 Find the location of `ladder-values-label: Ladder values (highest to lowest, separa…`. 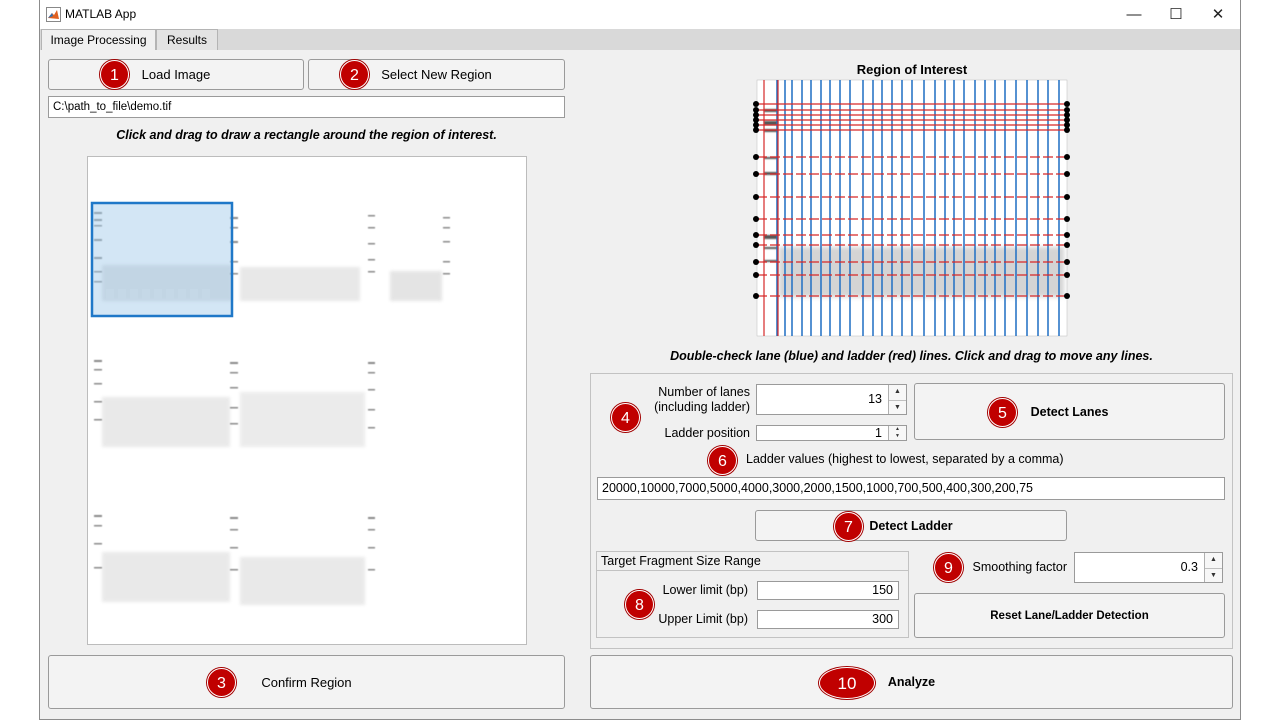

ladder-values-label: Ladder values (highest to lowest, separa… is located at coordinates (905, 459).